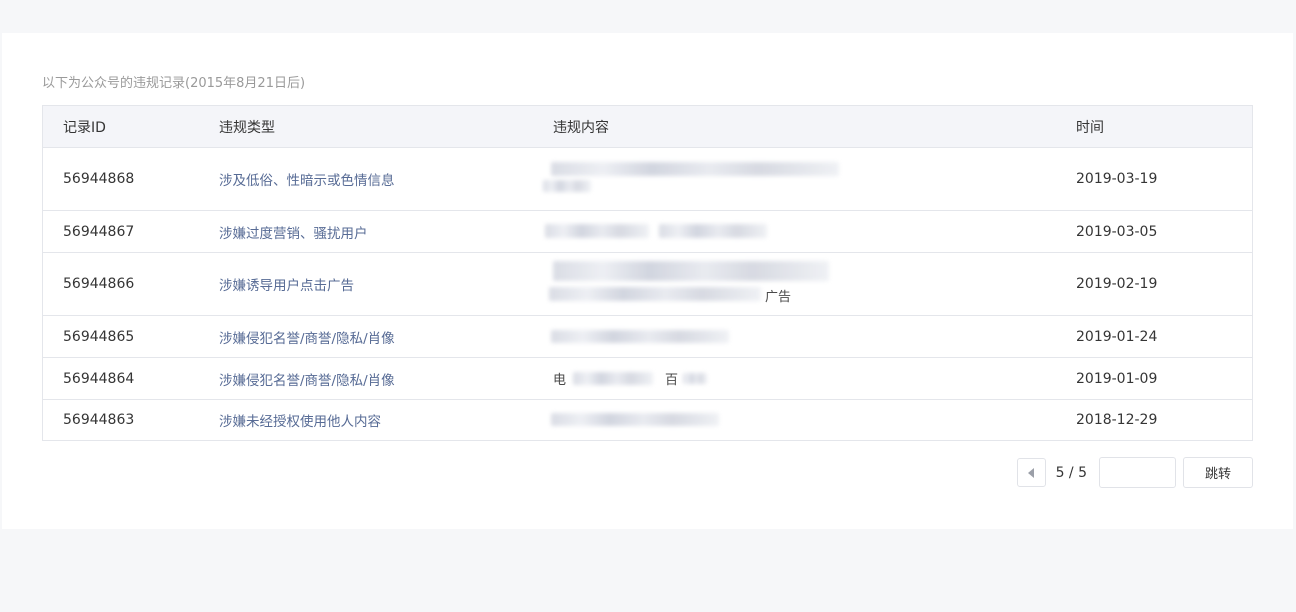  Describe the element at coordinates (99, 179) in the screenshot. I see `record-id: 56944868` at that location.